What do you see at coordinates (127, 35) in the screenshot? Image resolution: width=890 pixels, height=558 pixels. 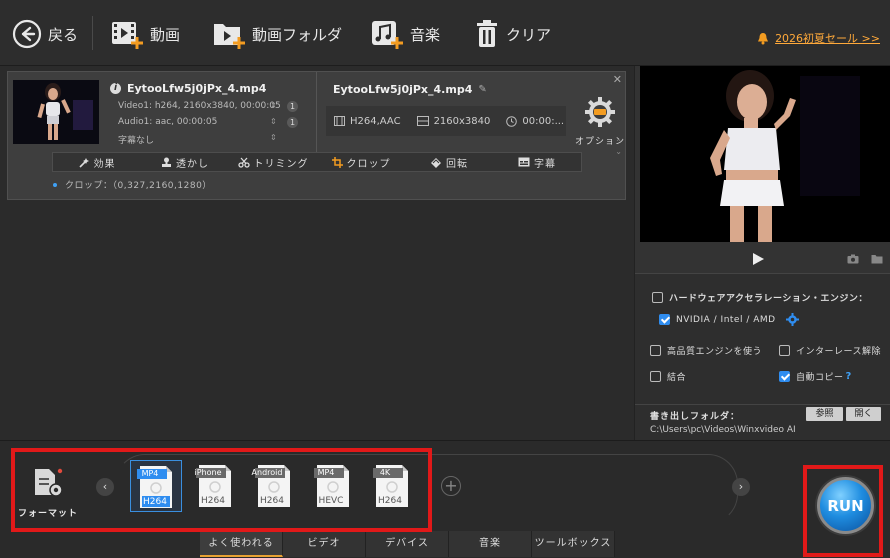 I see `video-film-icon` at bounding box center [127, 35].